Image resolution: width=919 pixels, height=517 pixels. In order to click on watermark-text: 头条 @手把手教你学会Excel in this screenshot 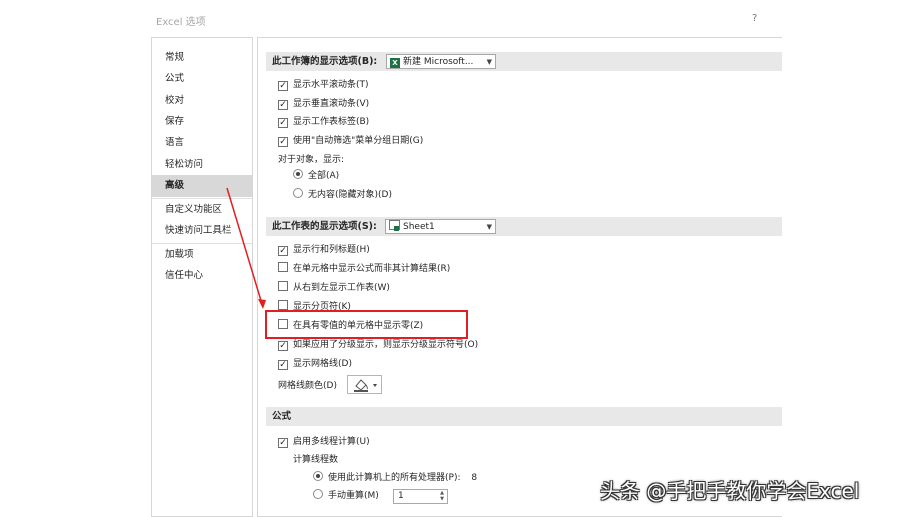, I will do `click(730, 491)`.